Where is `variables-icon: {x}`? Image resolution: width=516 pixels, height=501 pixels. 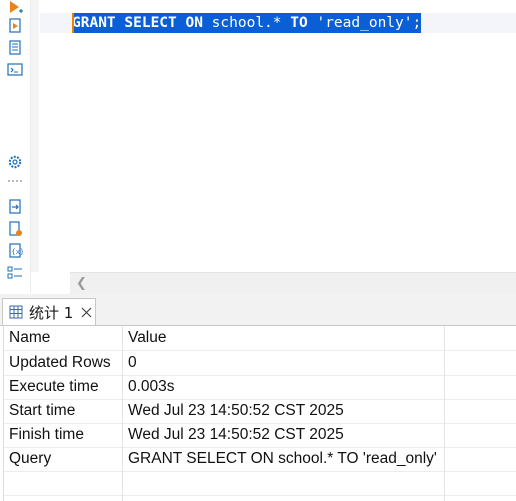 variables-icon: {x} is located at coordinates (15, 251).